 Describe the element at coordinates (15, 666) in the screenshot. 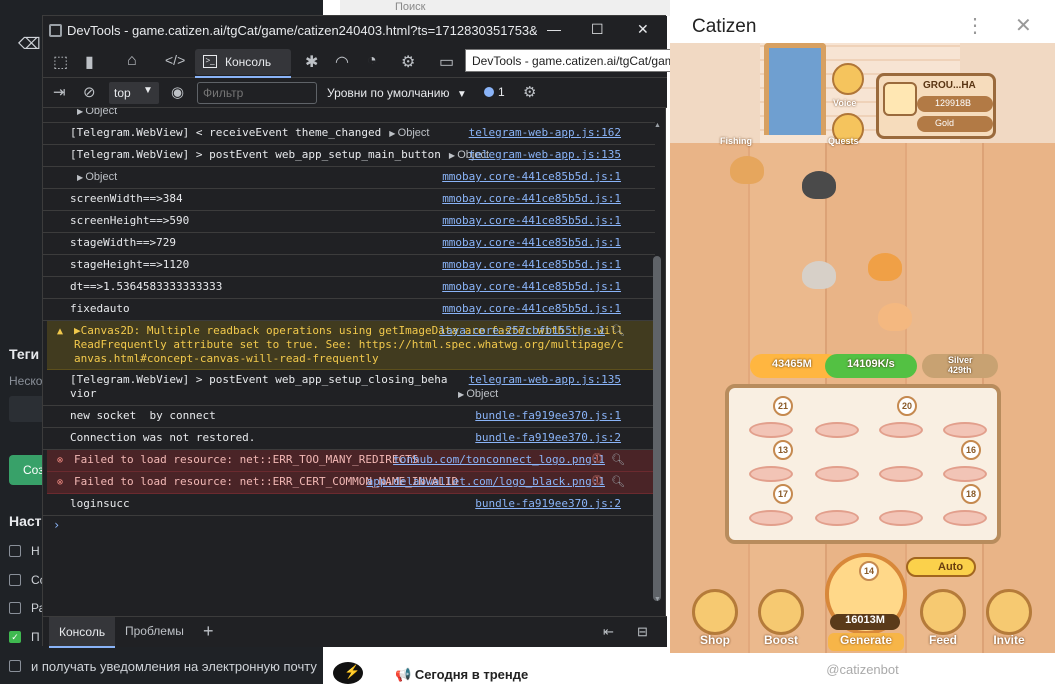

I see `checkbox-notify` at that location.